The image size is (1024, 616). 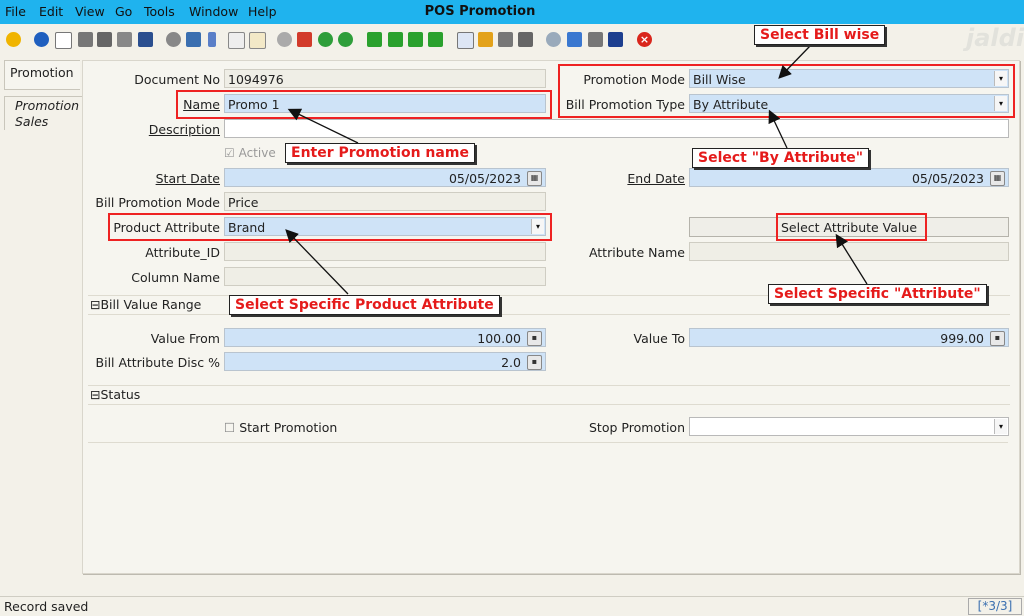 I want to click on arrow-product-attribute, so click(x=317, y=262).